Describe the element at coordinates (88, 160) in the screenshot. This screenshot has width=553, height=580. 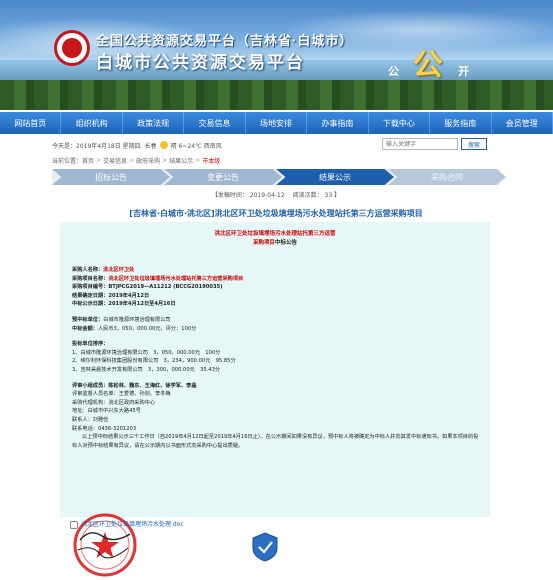
I see `breadcrumb-home: 首页` at that location.